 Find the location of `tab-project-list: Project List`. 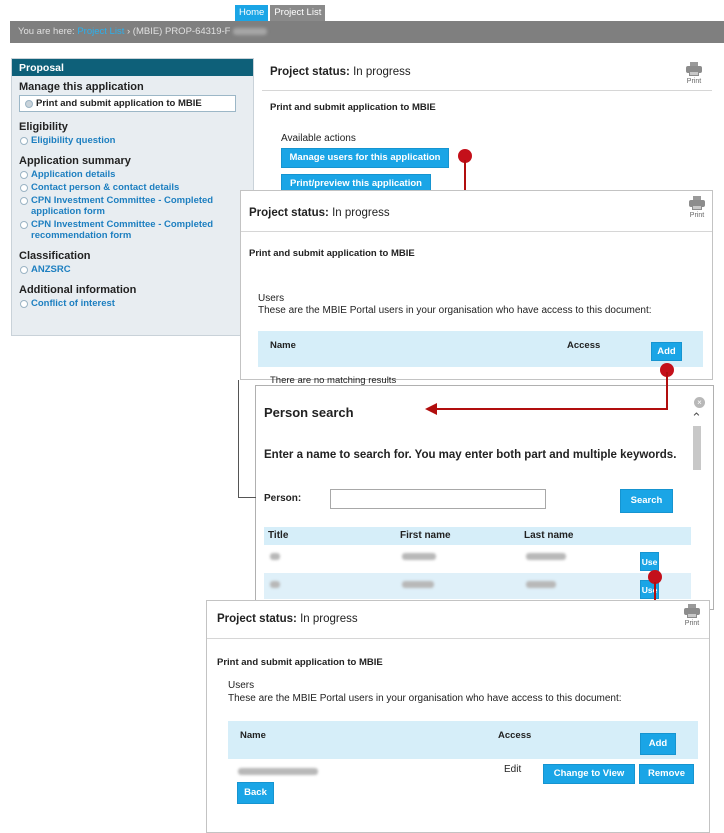

tab-project-list: Project List is located at coordinates (298, 13).